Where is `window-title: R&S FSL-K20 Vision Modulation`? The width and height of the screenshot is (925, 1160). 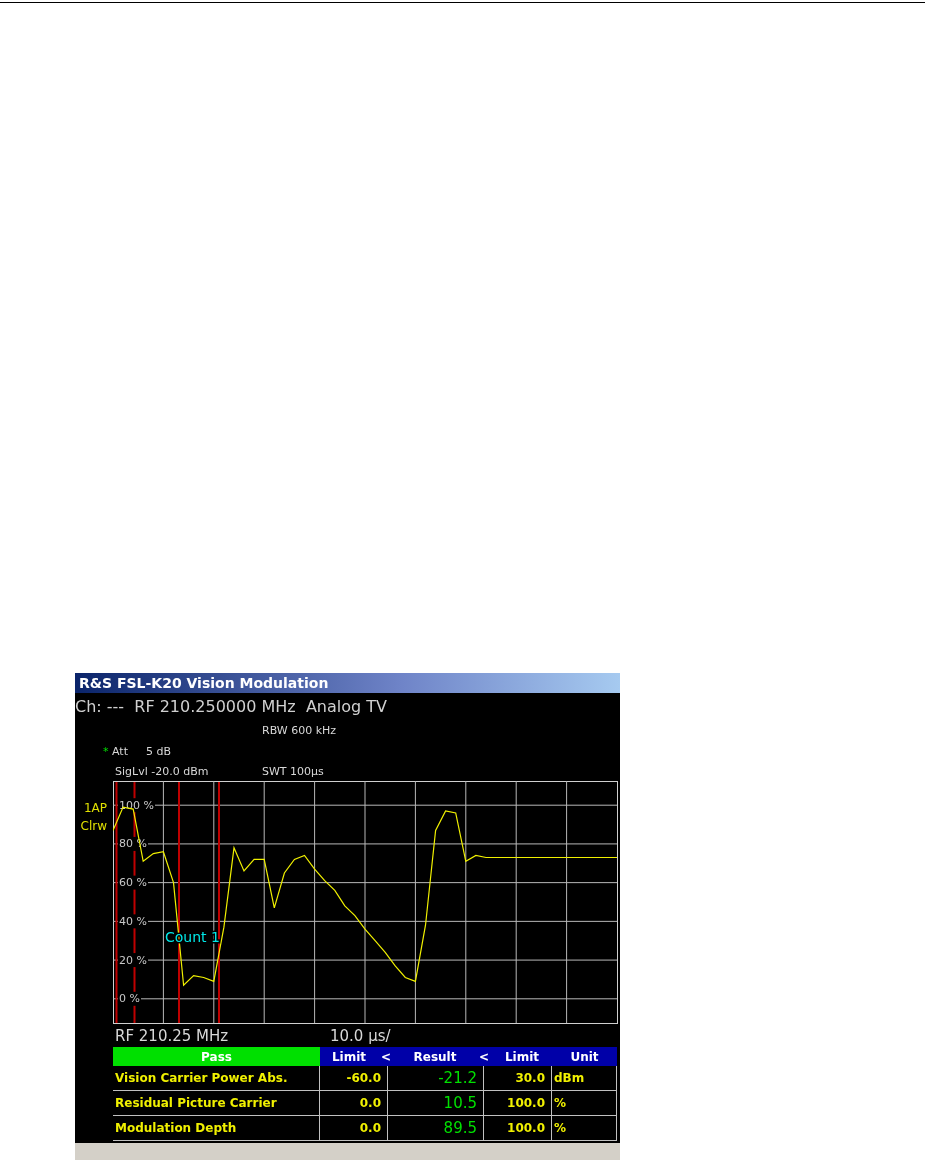 window-title: R&S FSL-K20 Vision Modulation is located at coordinates (347, 683).